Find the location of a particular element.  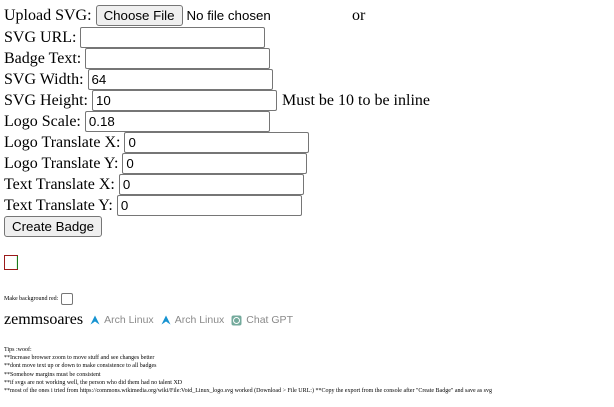

upload-label: Upload SVG: is located at coordinates (48, 15).